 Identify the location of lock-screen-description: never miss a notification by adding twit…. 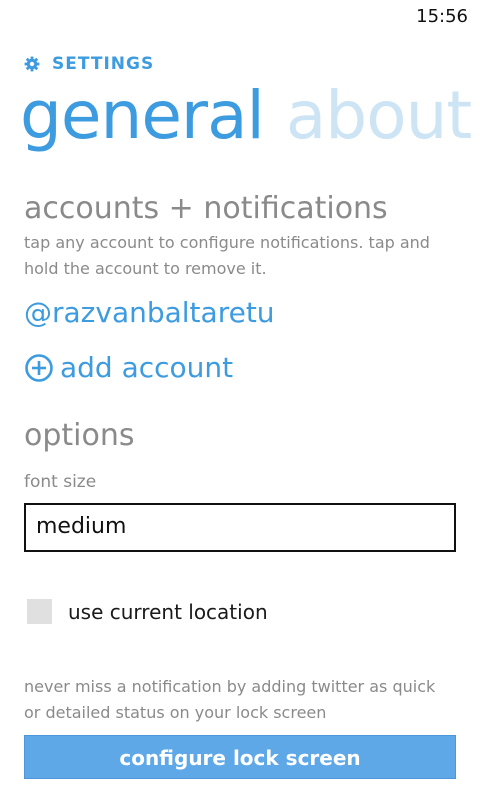
(230, 699).